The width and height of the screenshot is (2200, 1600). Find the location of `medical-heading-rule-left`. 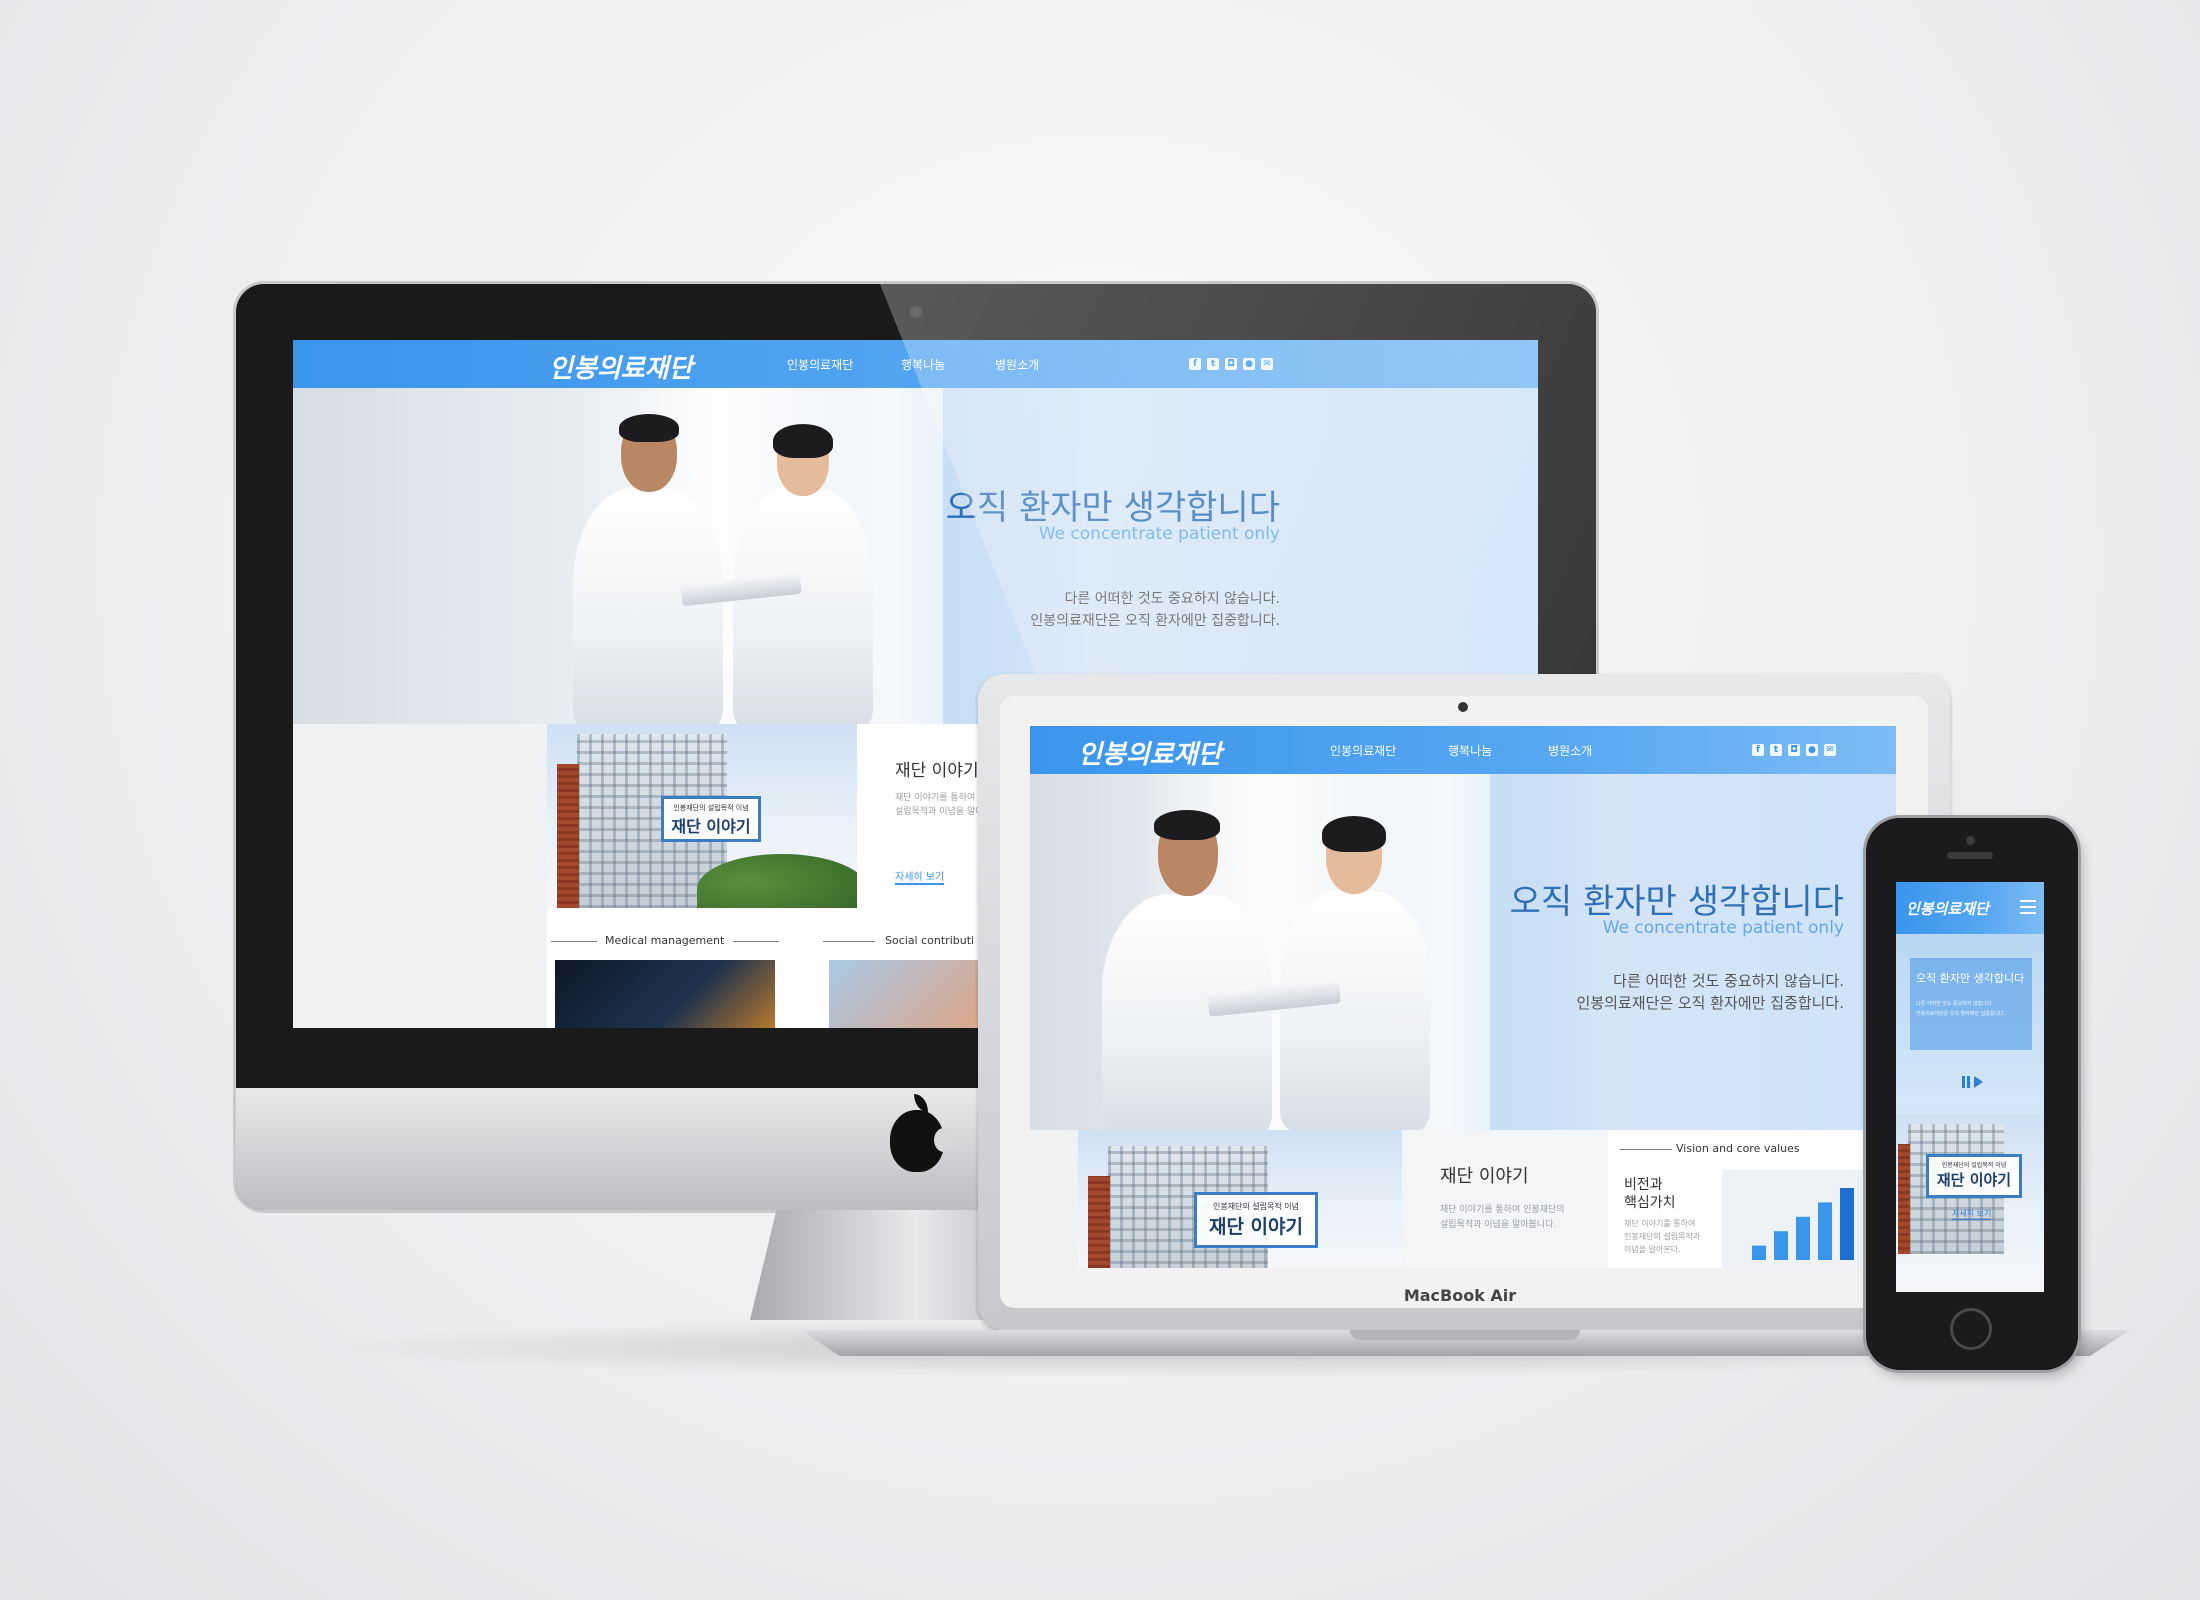

medical-heading-rule-left is located at coordinates (574, 941).